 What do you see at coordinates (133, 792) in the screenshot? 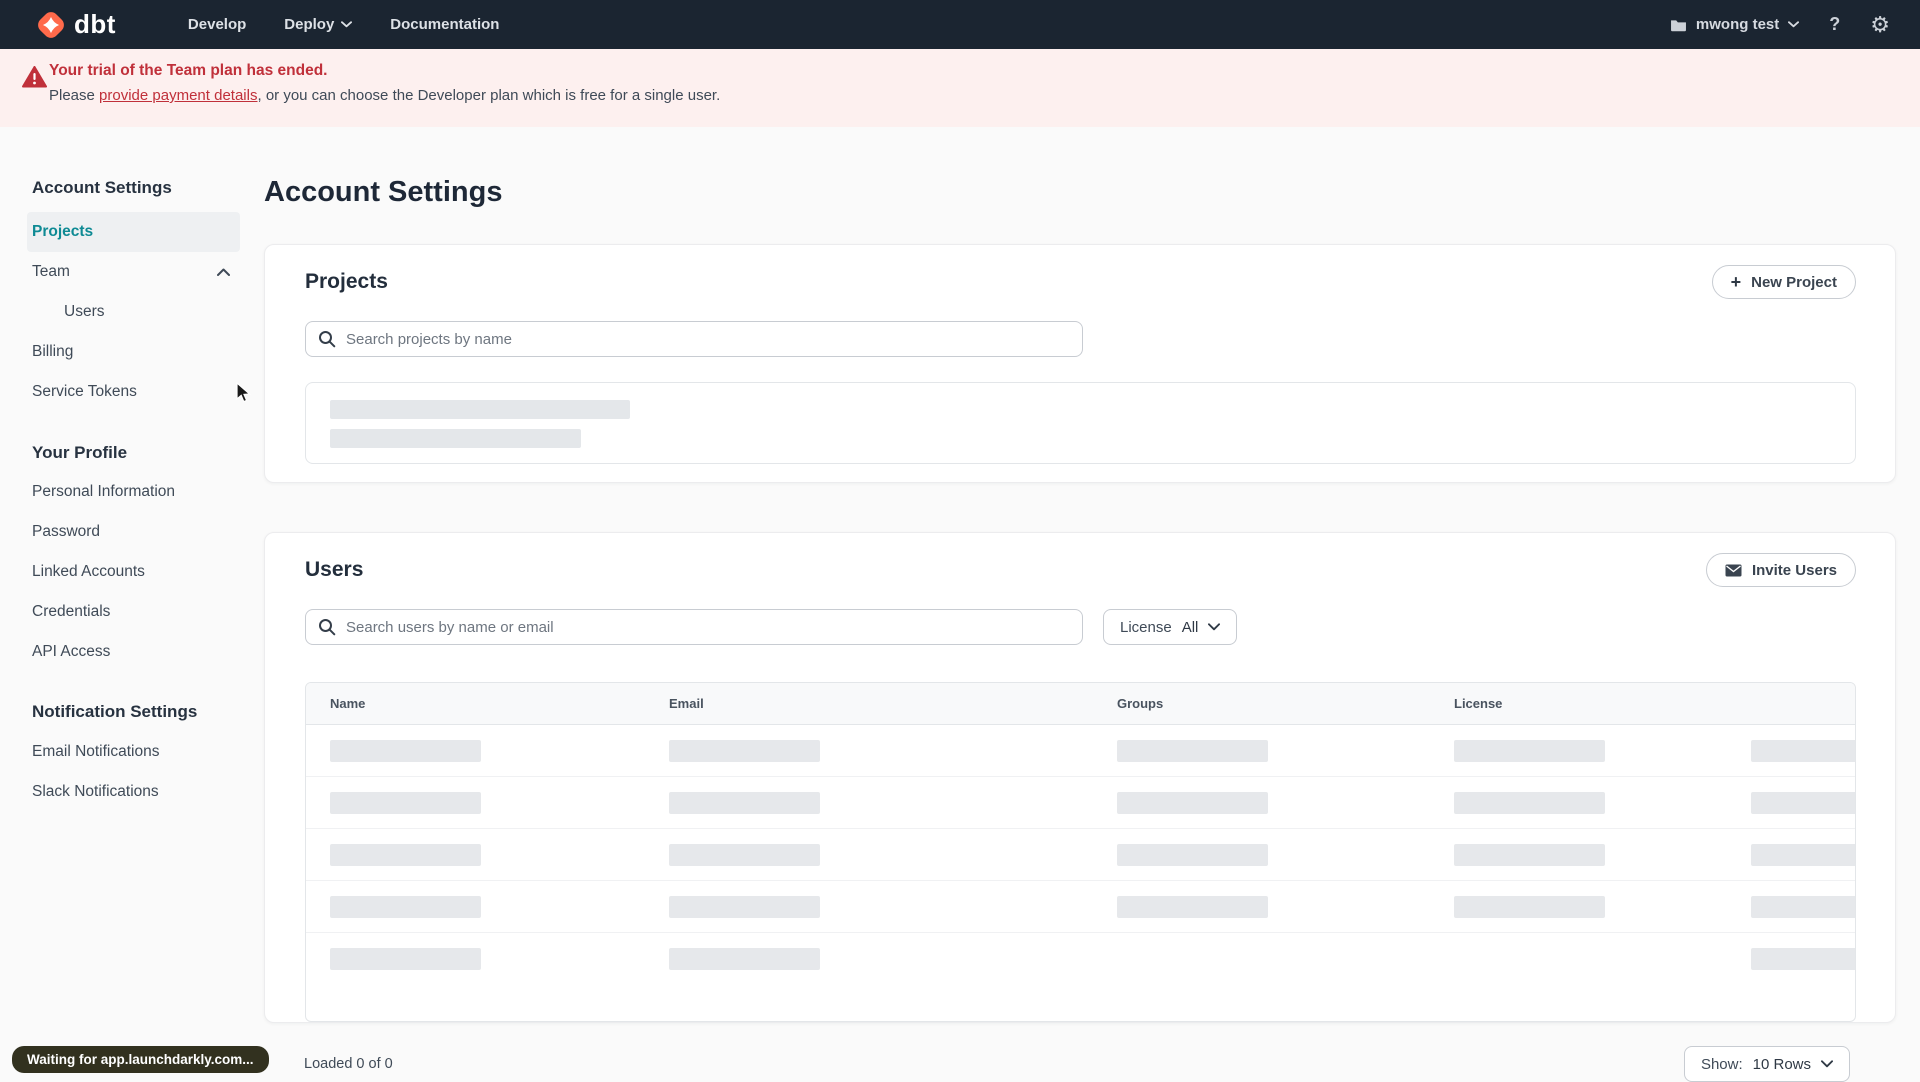
I see `sidebar-item-slack-notifications: Slack Notifications` at bounding box center [133, 792].